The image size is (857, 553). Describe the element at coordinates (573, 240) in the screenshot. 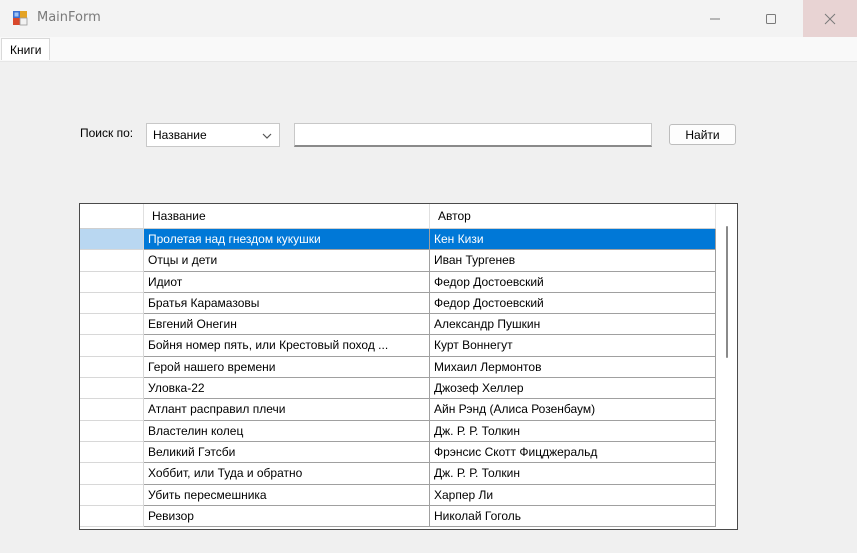

I see `cell-author: Кен Кизи` at that location.